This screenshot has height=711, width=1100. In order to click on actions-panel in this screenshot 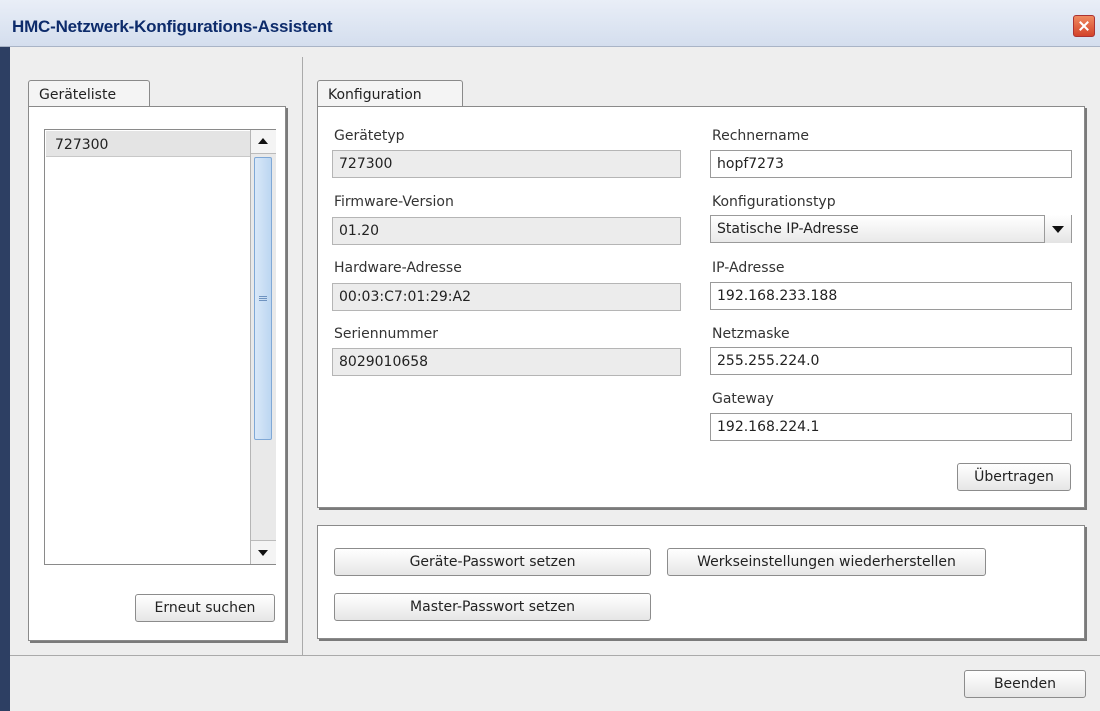, I will do `click(701, 582)`.